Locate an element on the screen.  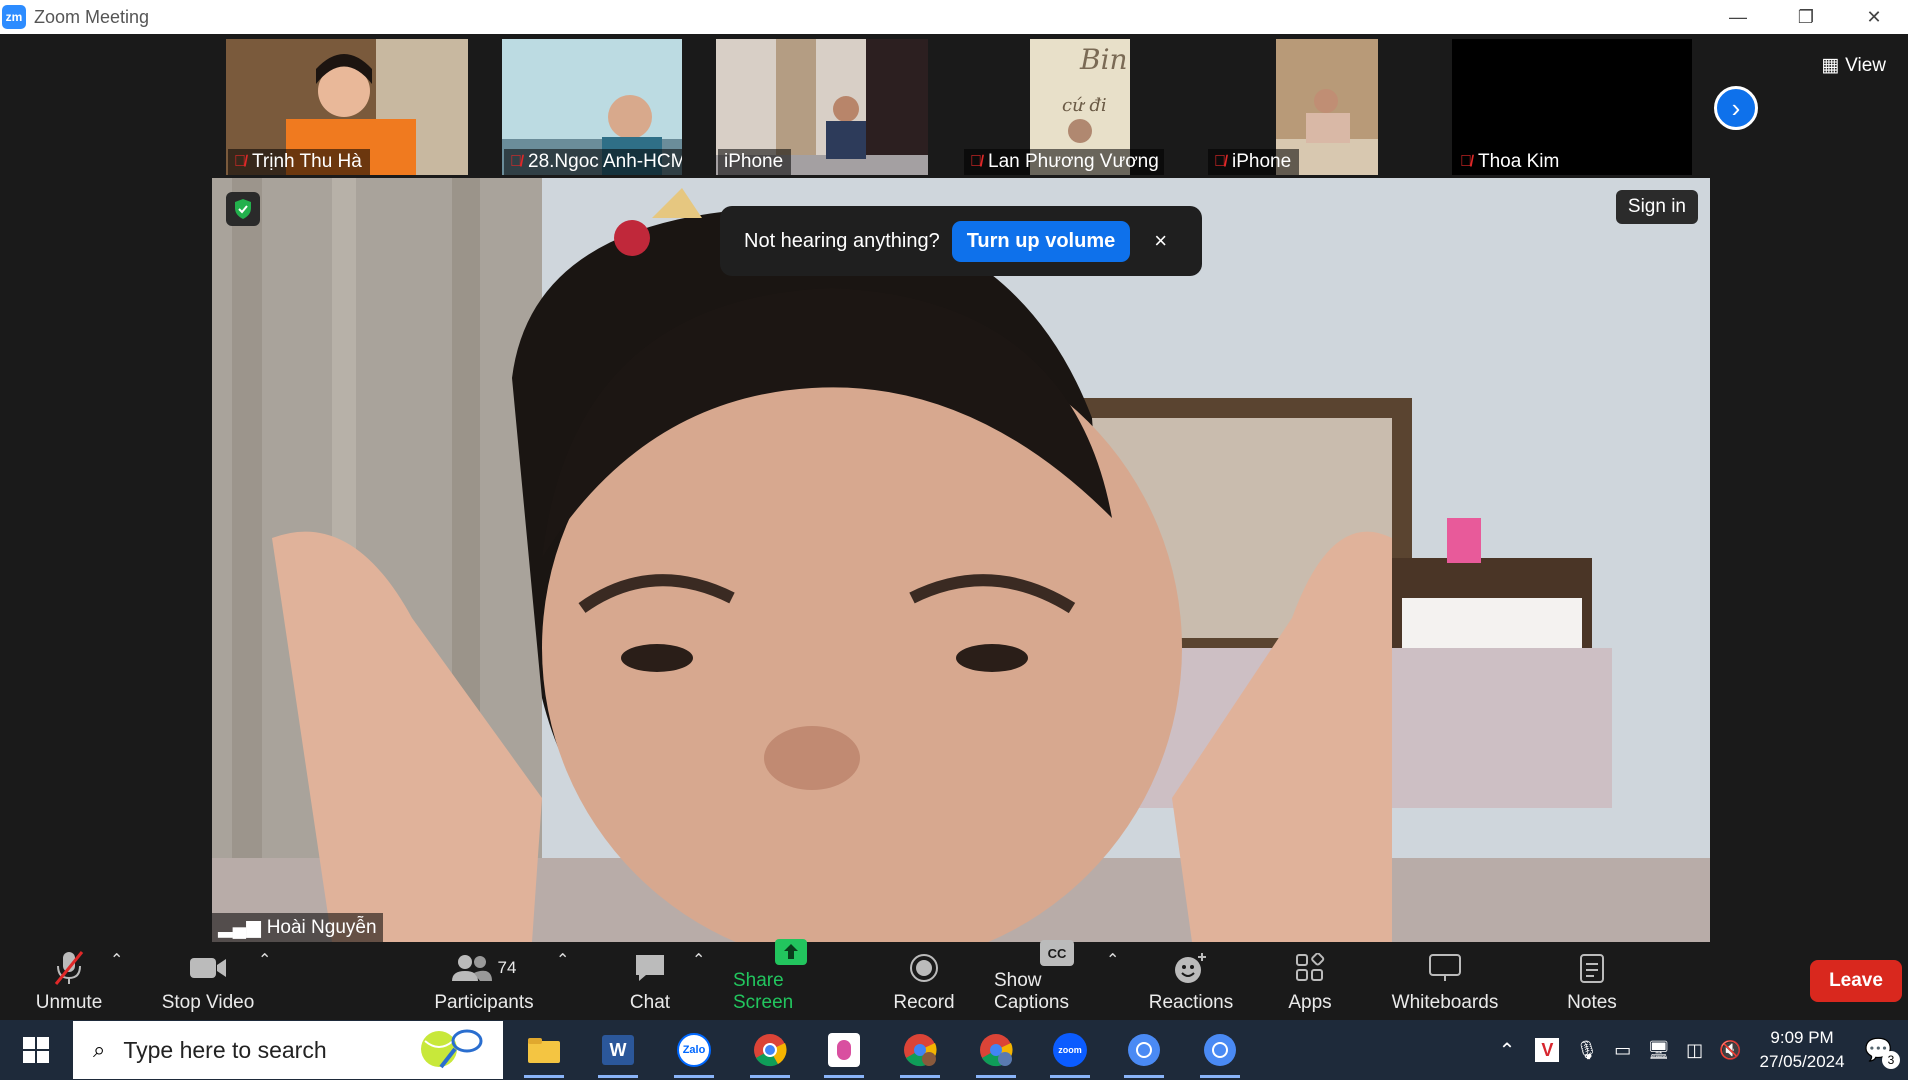
chat-button: Chat is located at coordinates (650, 981).